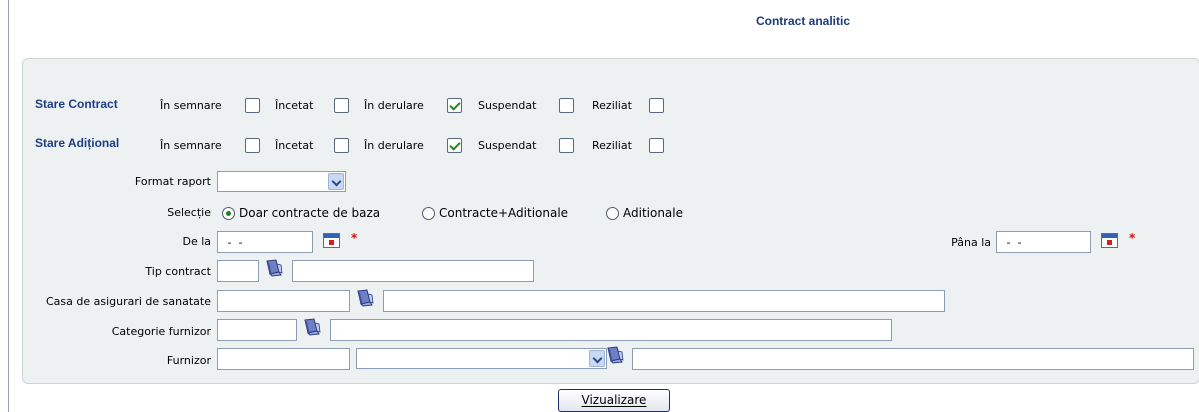 Image resolution: width=1199 pixels, height=412 pixels. Describe the element at coordinates (394, 145) in the screenshot. I see `stare-aditional-option-label: În derulare` at that location.